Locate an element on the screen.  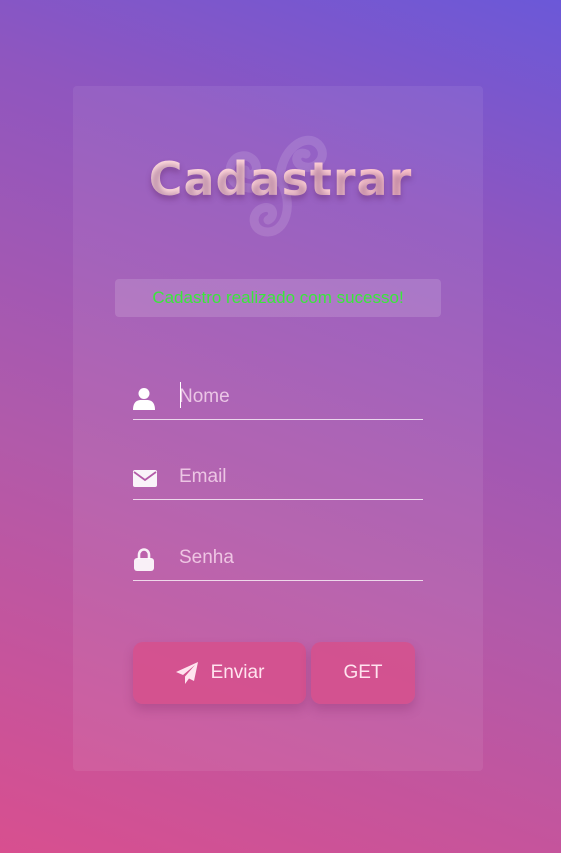
email-field is located at coordinates (278, 477).